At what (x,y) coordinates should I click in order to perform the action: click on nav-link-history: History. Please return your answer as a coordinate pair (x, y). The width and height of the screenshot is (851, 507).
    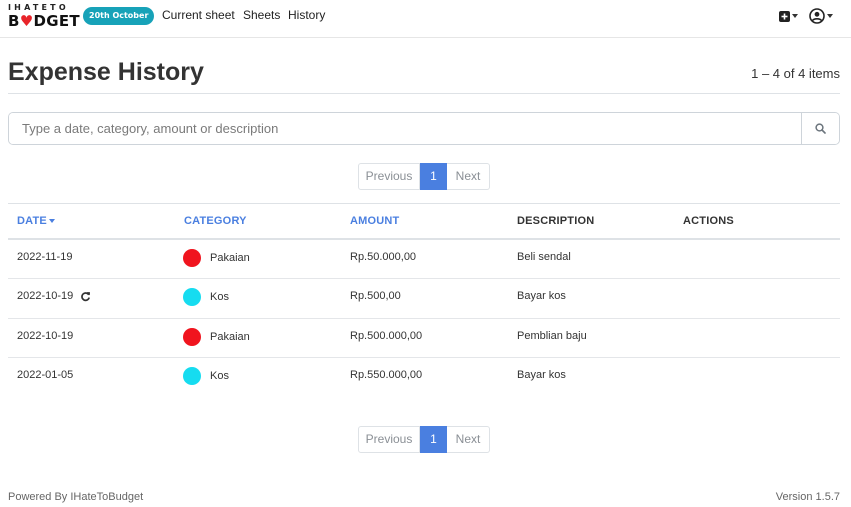
    Looking at the image, I should click on (306, 15).